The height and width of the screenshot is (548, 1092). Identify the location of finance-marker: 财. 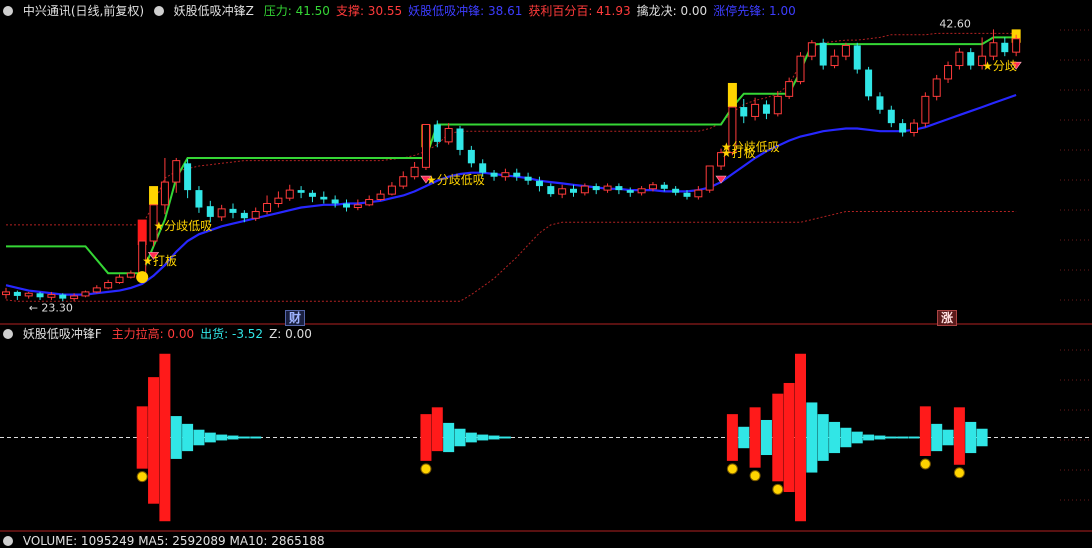
(295, 318).